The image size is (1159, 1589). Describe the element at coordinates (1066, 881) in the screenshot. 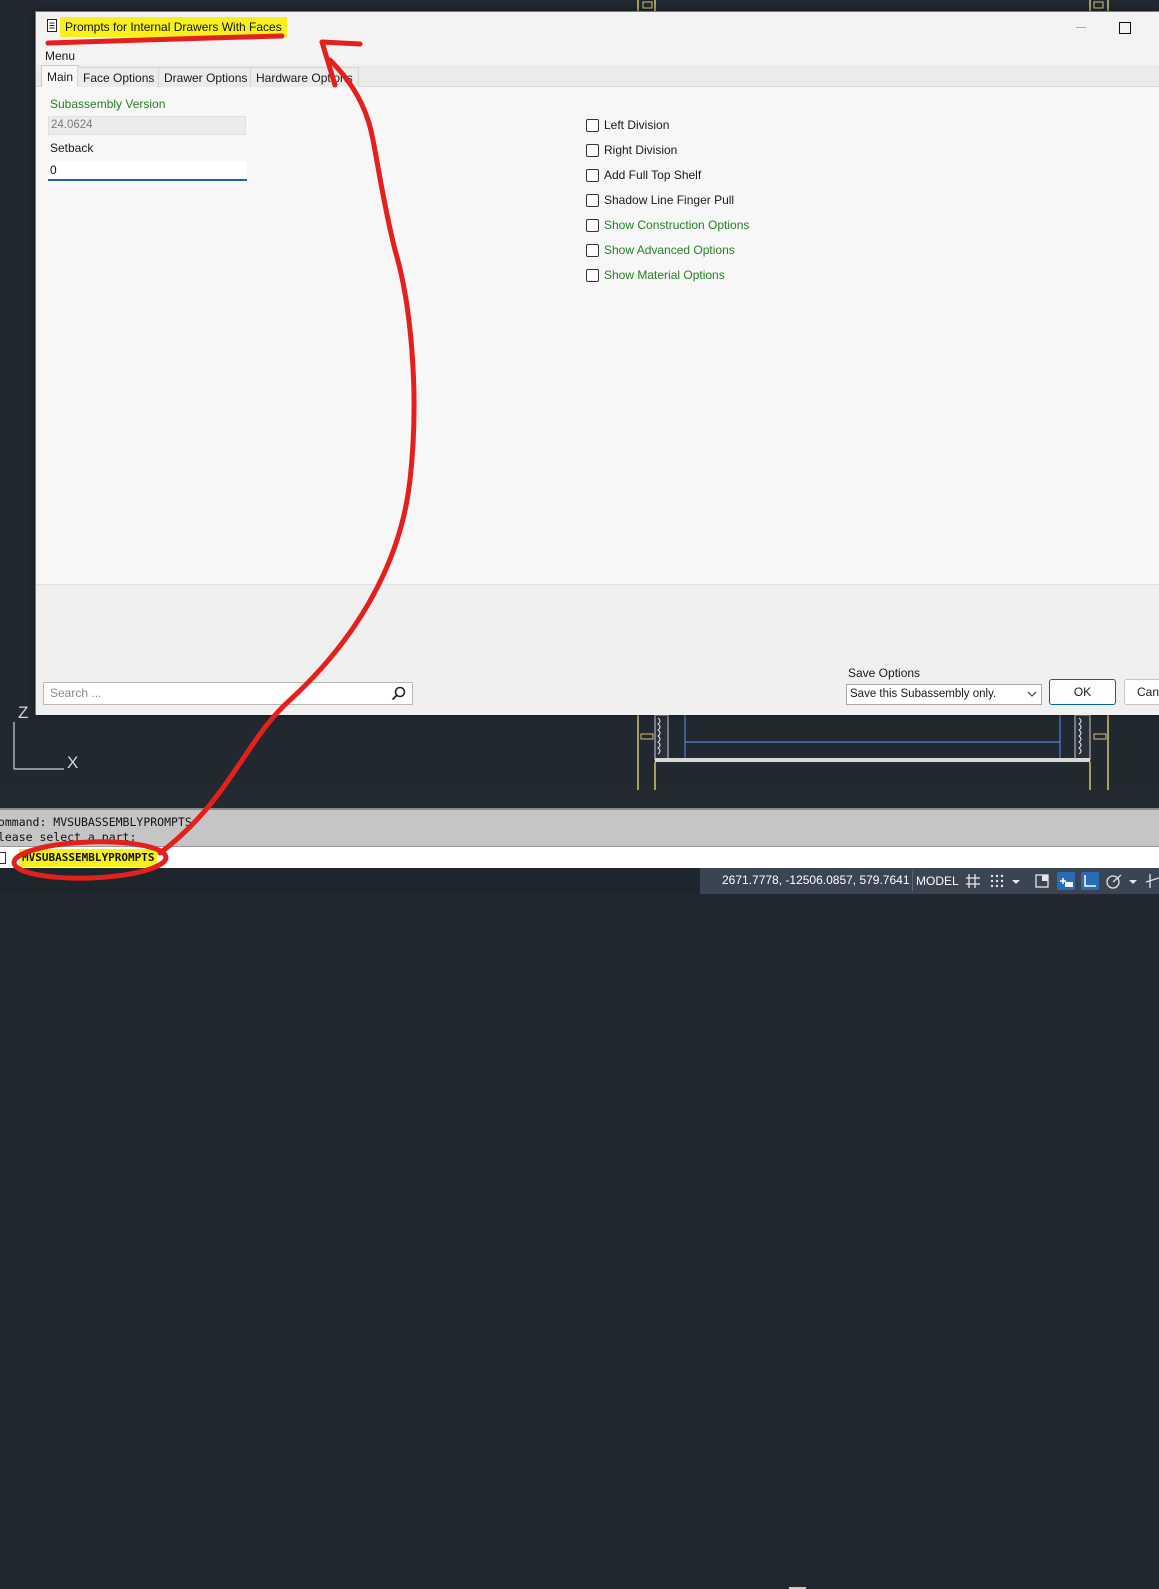

I see `dynamic-input-icon` at that location.